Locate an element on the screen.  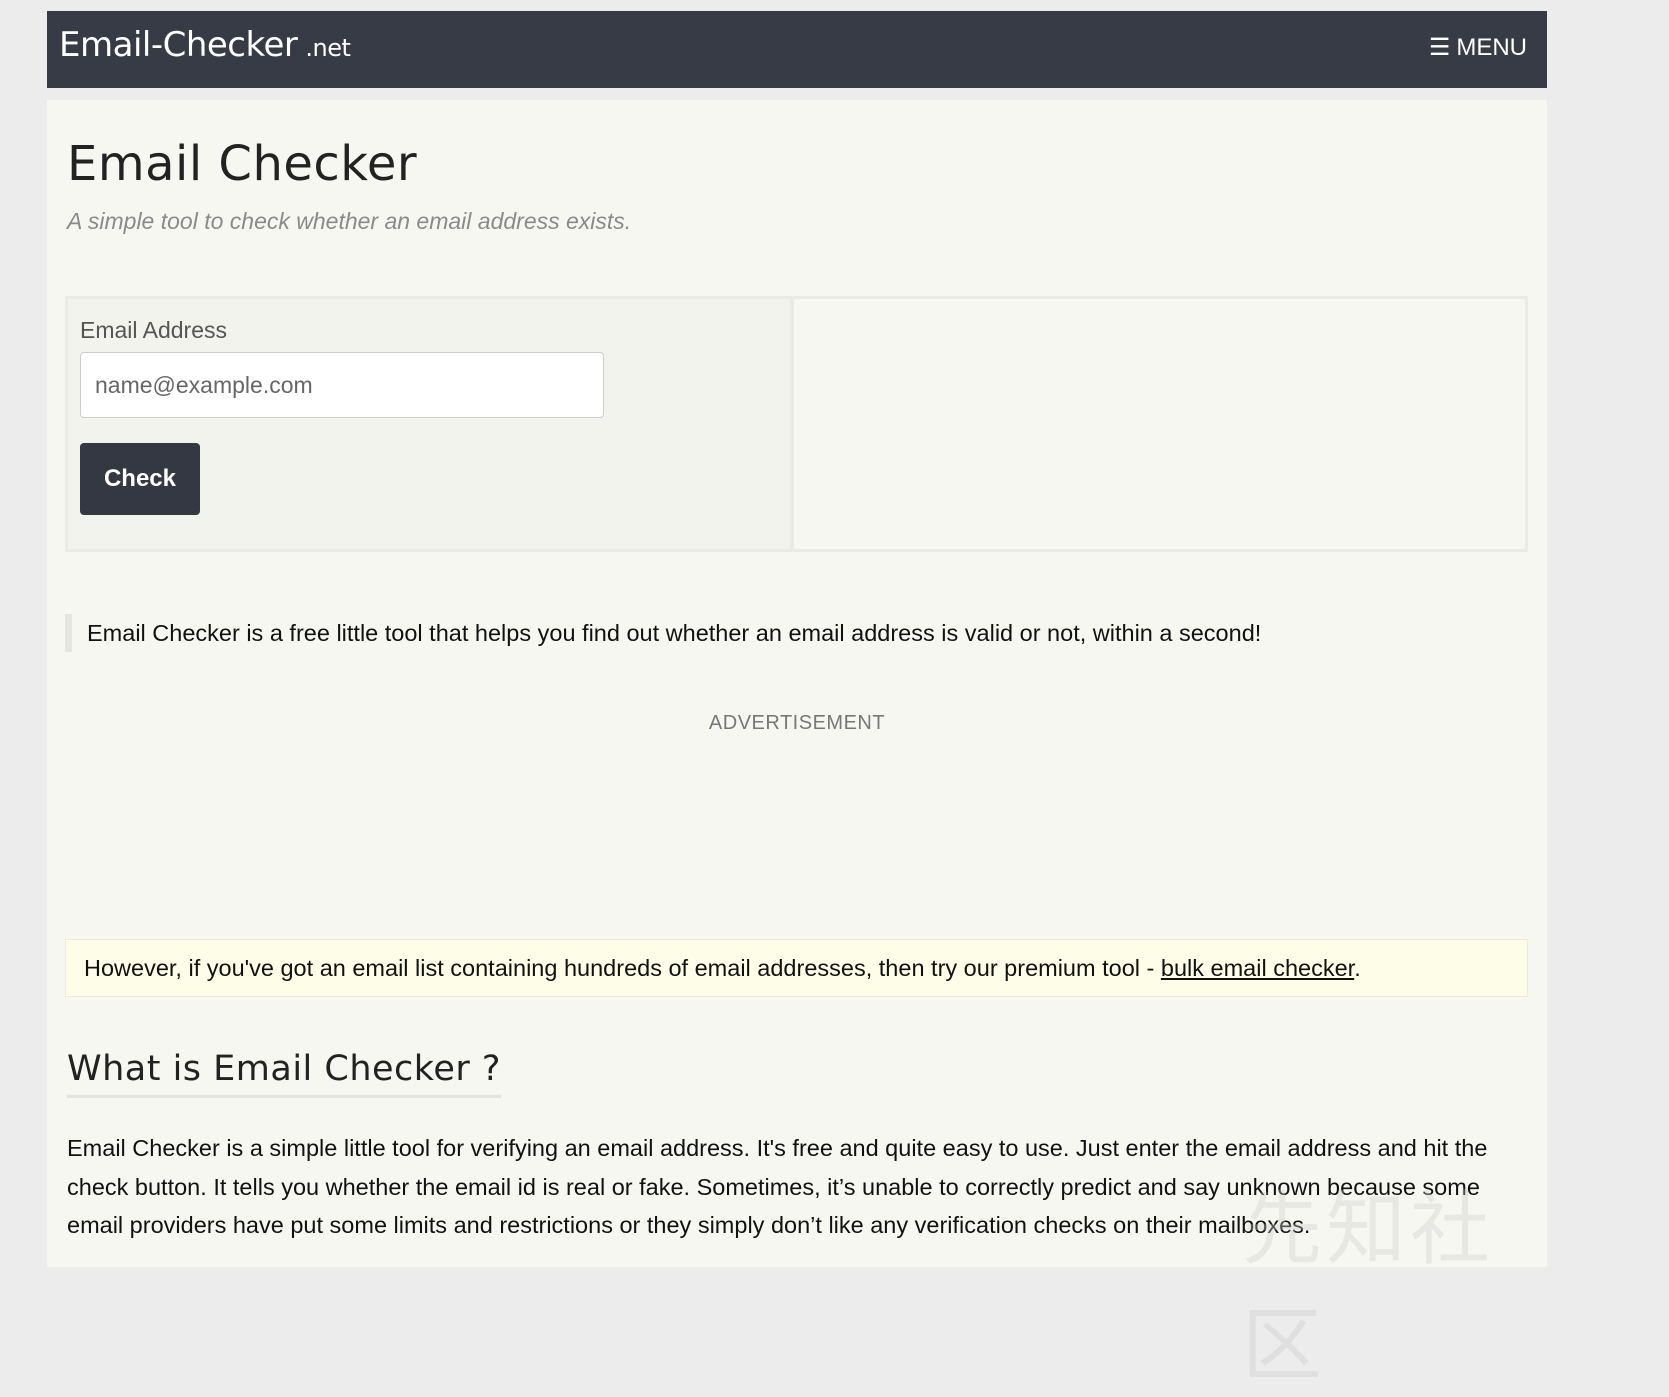
brand-logo: Email-Checker .net is located at coordinates (205, 45).